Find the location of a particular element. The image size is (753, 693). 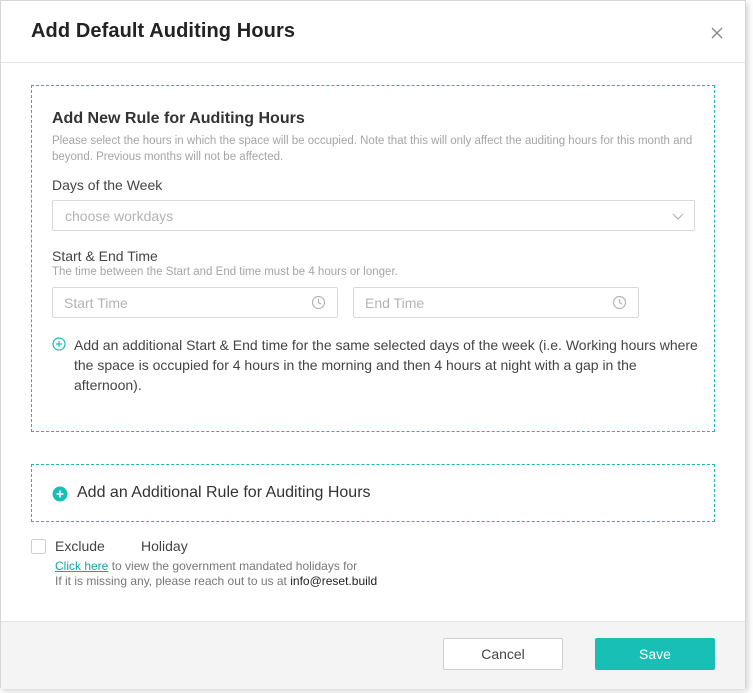

plus-circle-icon is located at coordinates (59, 344).